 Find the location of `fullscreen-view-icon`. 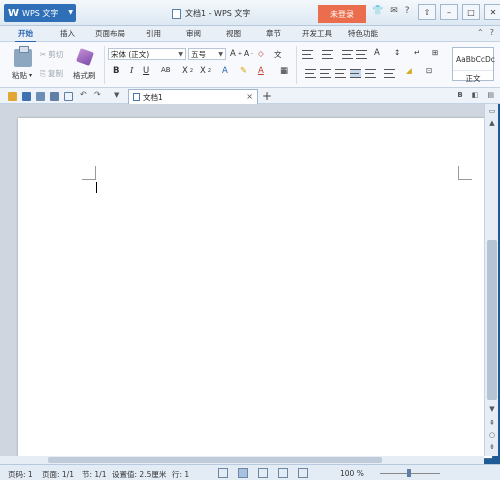

fullscreen-view-icon is located at coordinates (223, 473).